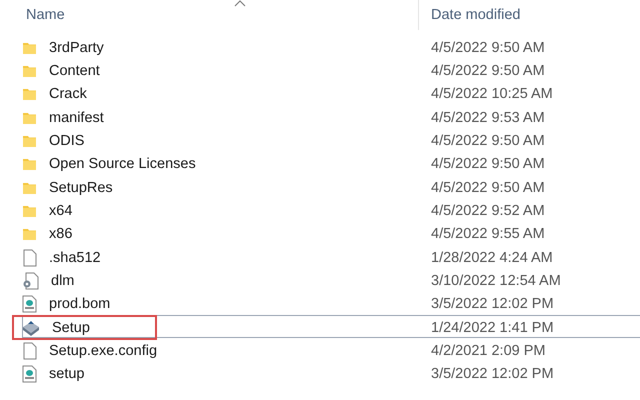 The width and height of the screenshot is (640, 400). I want to click on file-name: dlm, so click(62, 280).